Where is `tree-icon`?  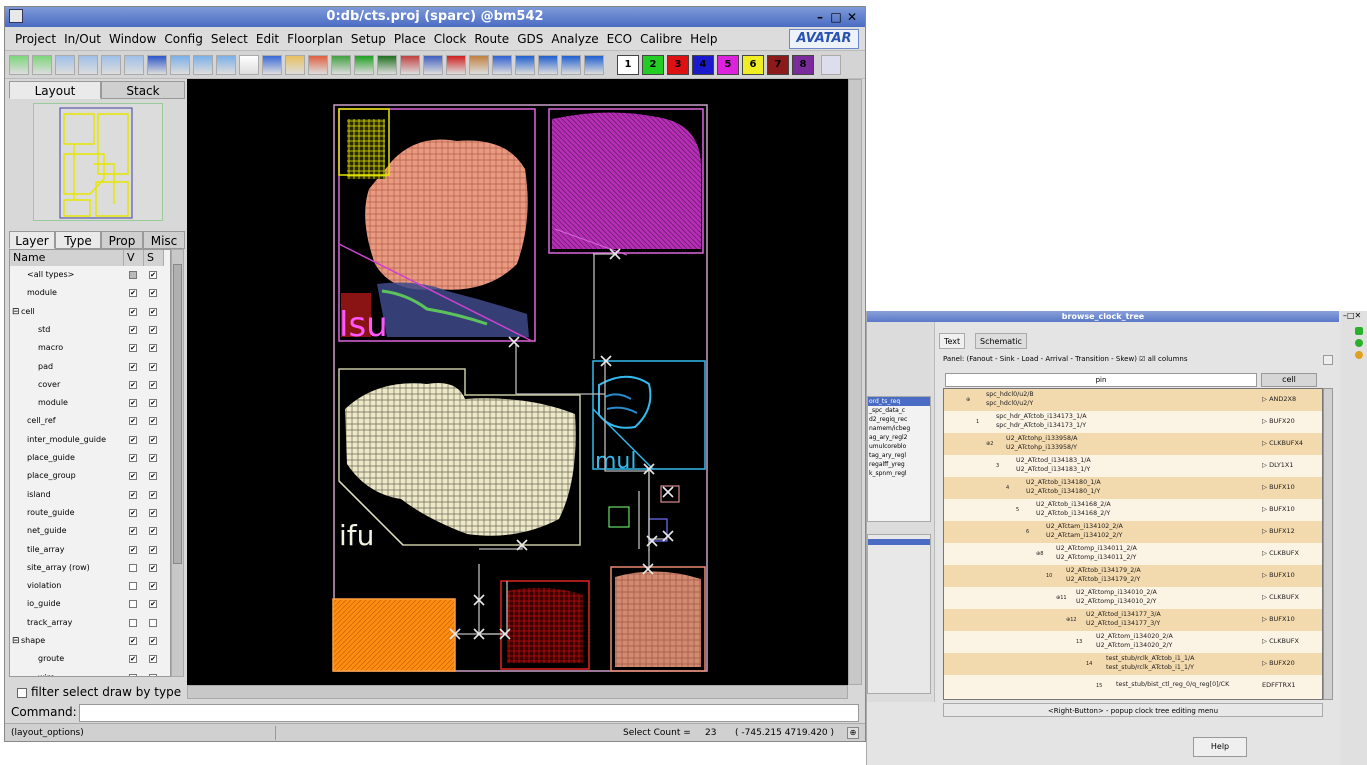
tree-icon is located at coordinates (341, 65).